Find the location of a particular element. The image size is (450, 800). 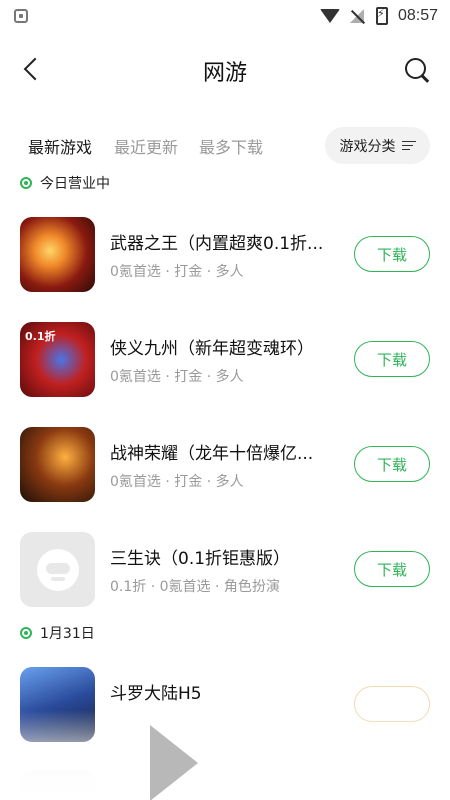

tab-bar: 最新游戏 最近更新 最多下载 游戏分类 is located at coordinates (225, 147).